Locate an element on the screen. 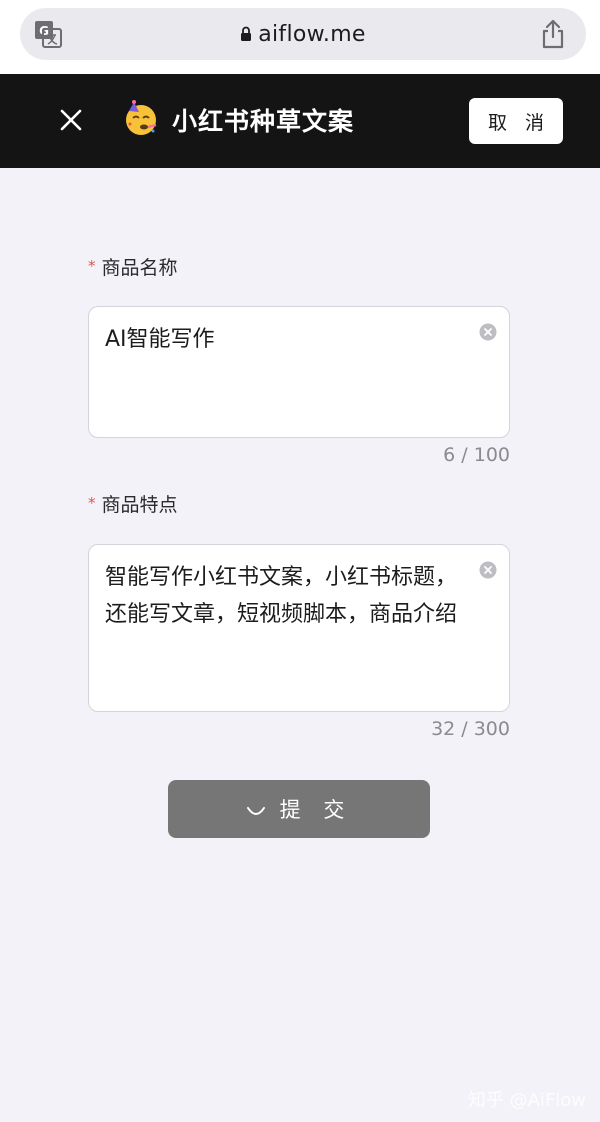 This screenshot has width=600, height=1122. cancel-button: 取 消 is located at coordinates (516, 121).